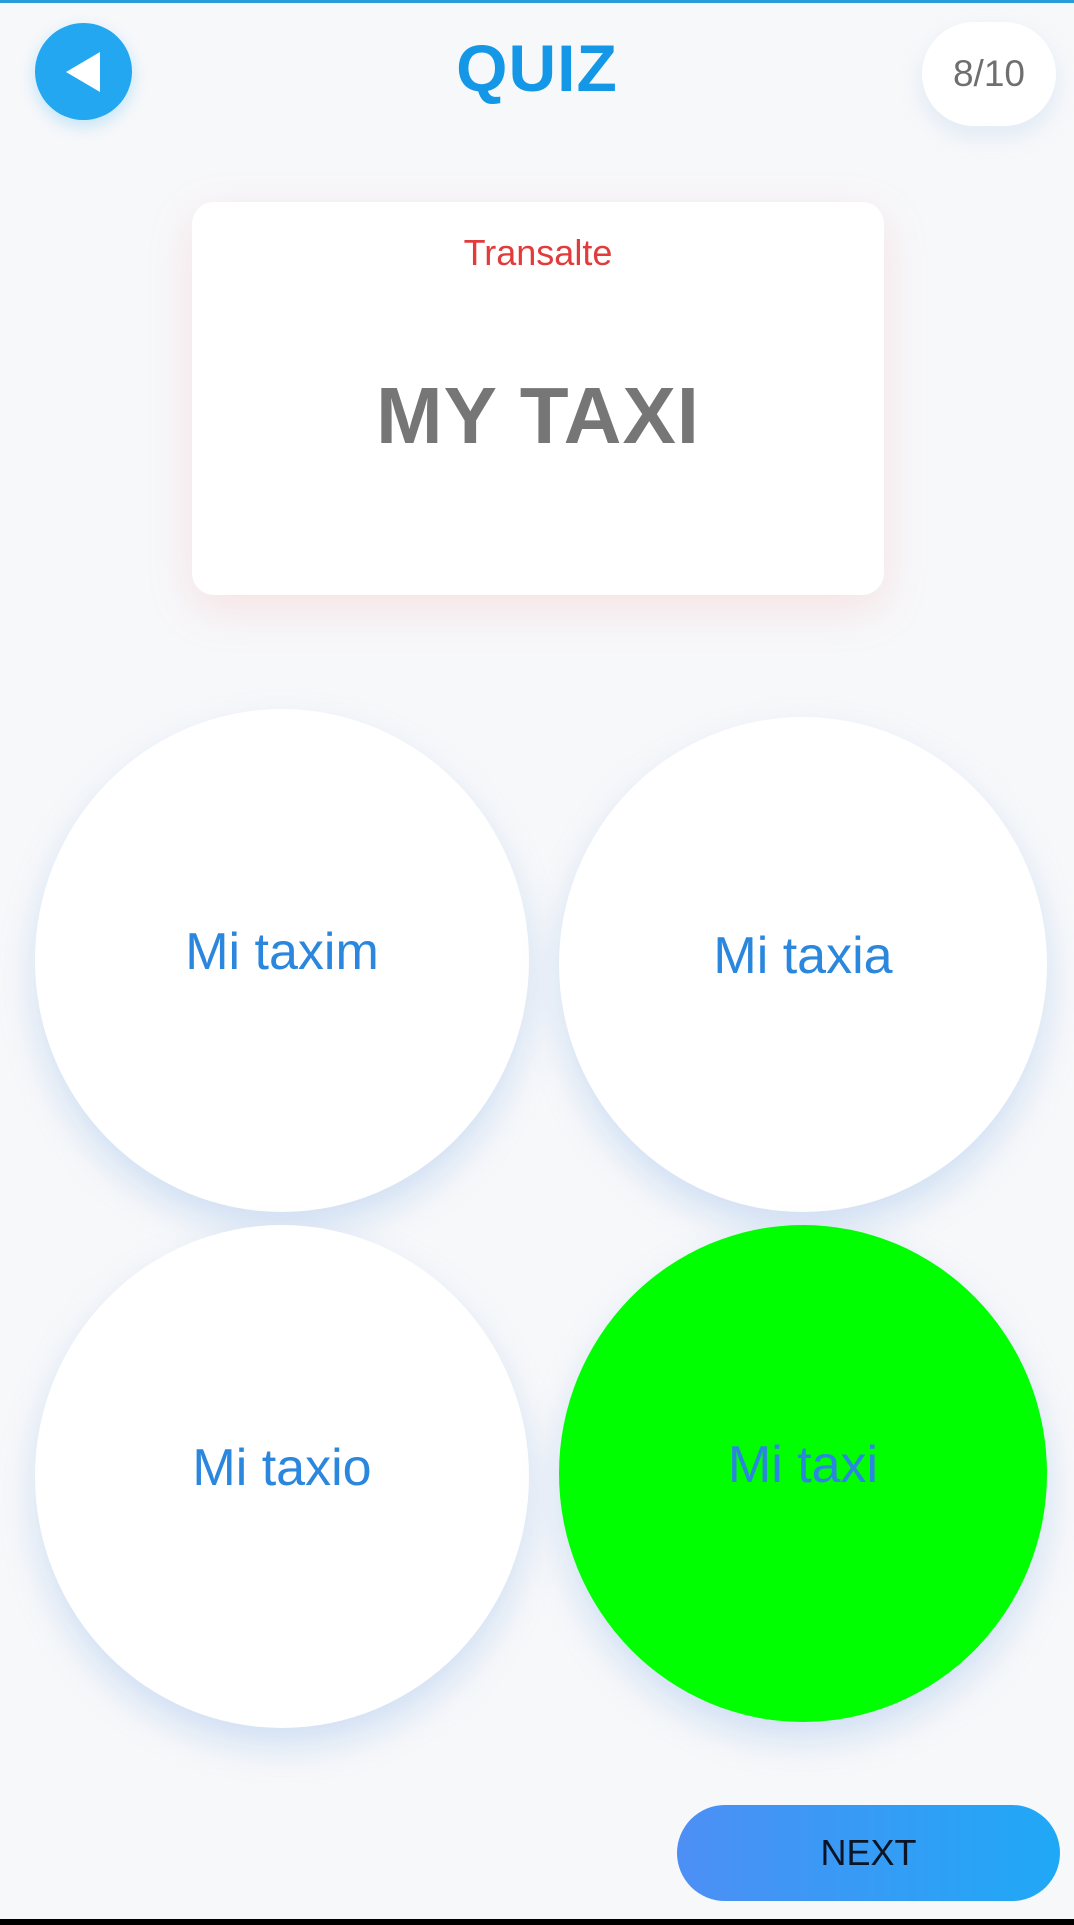 The width and height of the screenshot is (1074, 1925). Describe the element at coordinates (537, 1922) in the screenshot. I see `bottom-bar` at that location.